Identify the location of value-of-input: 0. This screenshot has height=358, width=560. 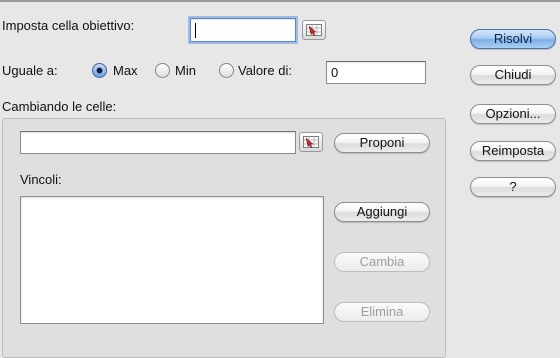
(376, 72).